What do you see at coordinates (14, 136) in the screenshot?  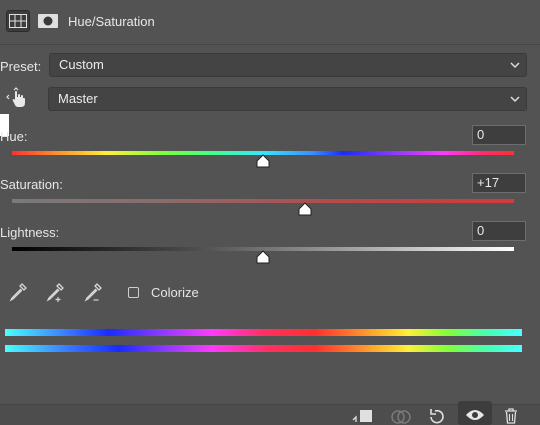 I see `hue-label: Hue:` at bounding box center [14, 136].